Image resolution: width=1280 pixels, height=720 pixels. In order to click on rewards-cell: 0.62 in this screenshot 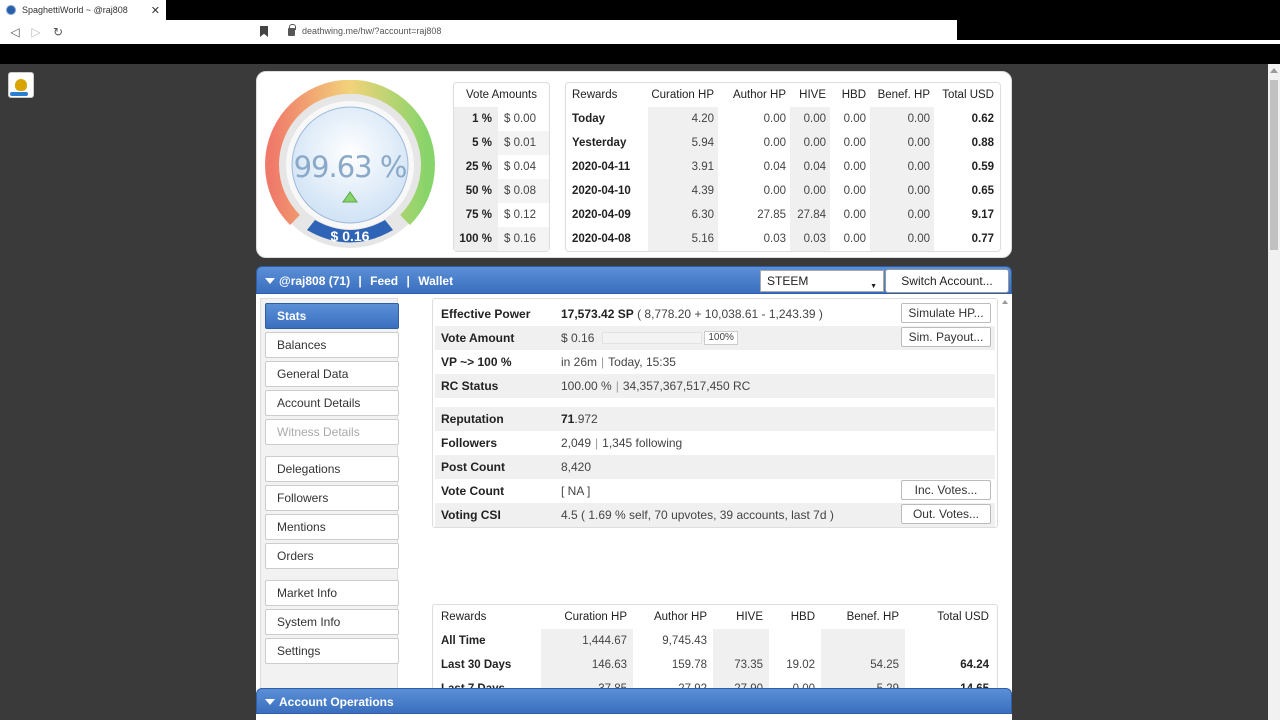, I will do `click(982, 119)`.